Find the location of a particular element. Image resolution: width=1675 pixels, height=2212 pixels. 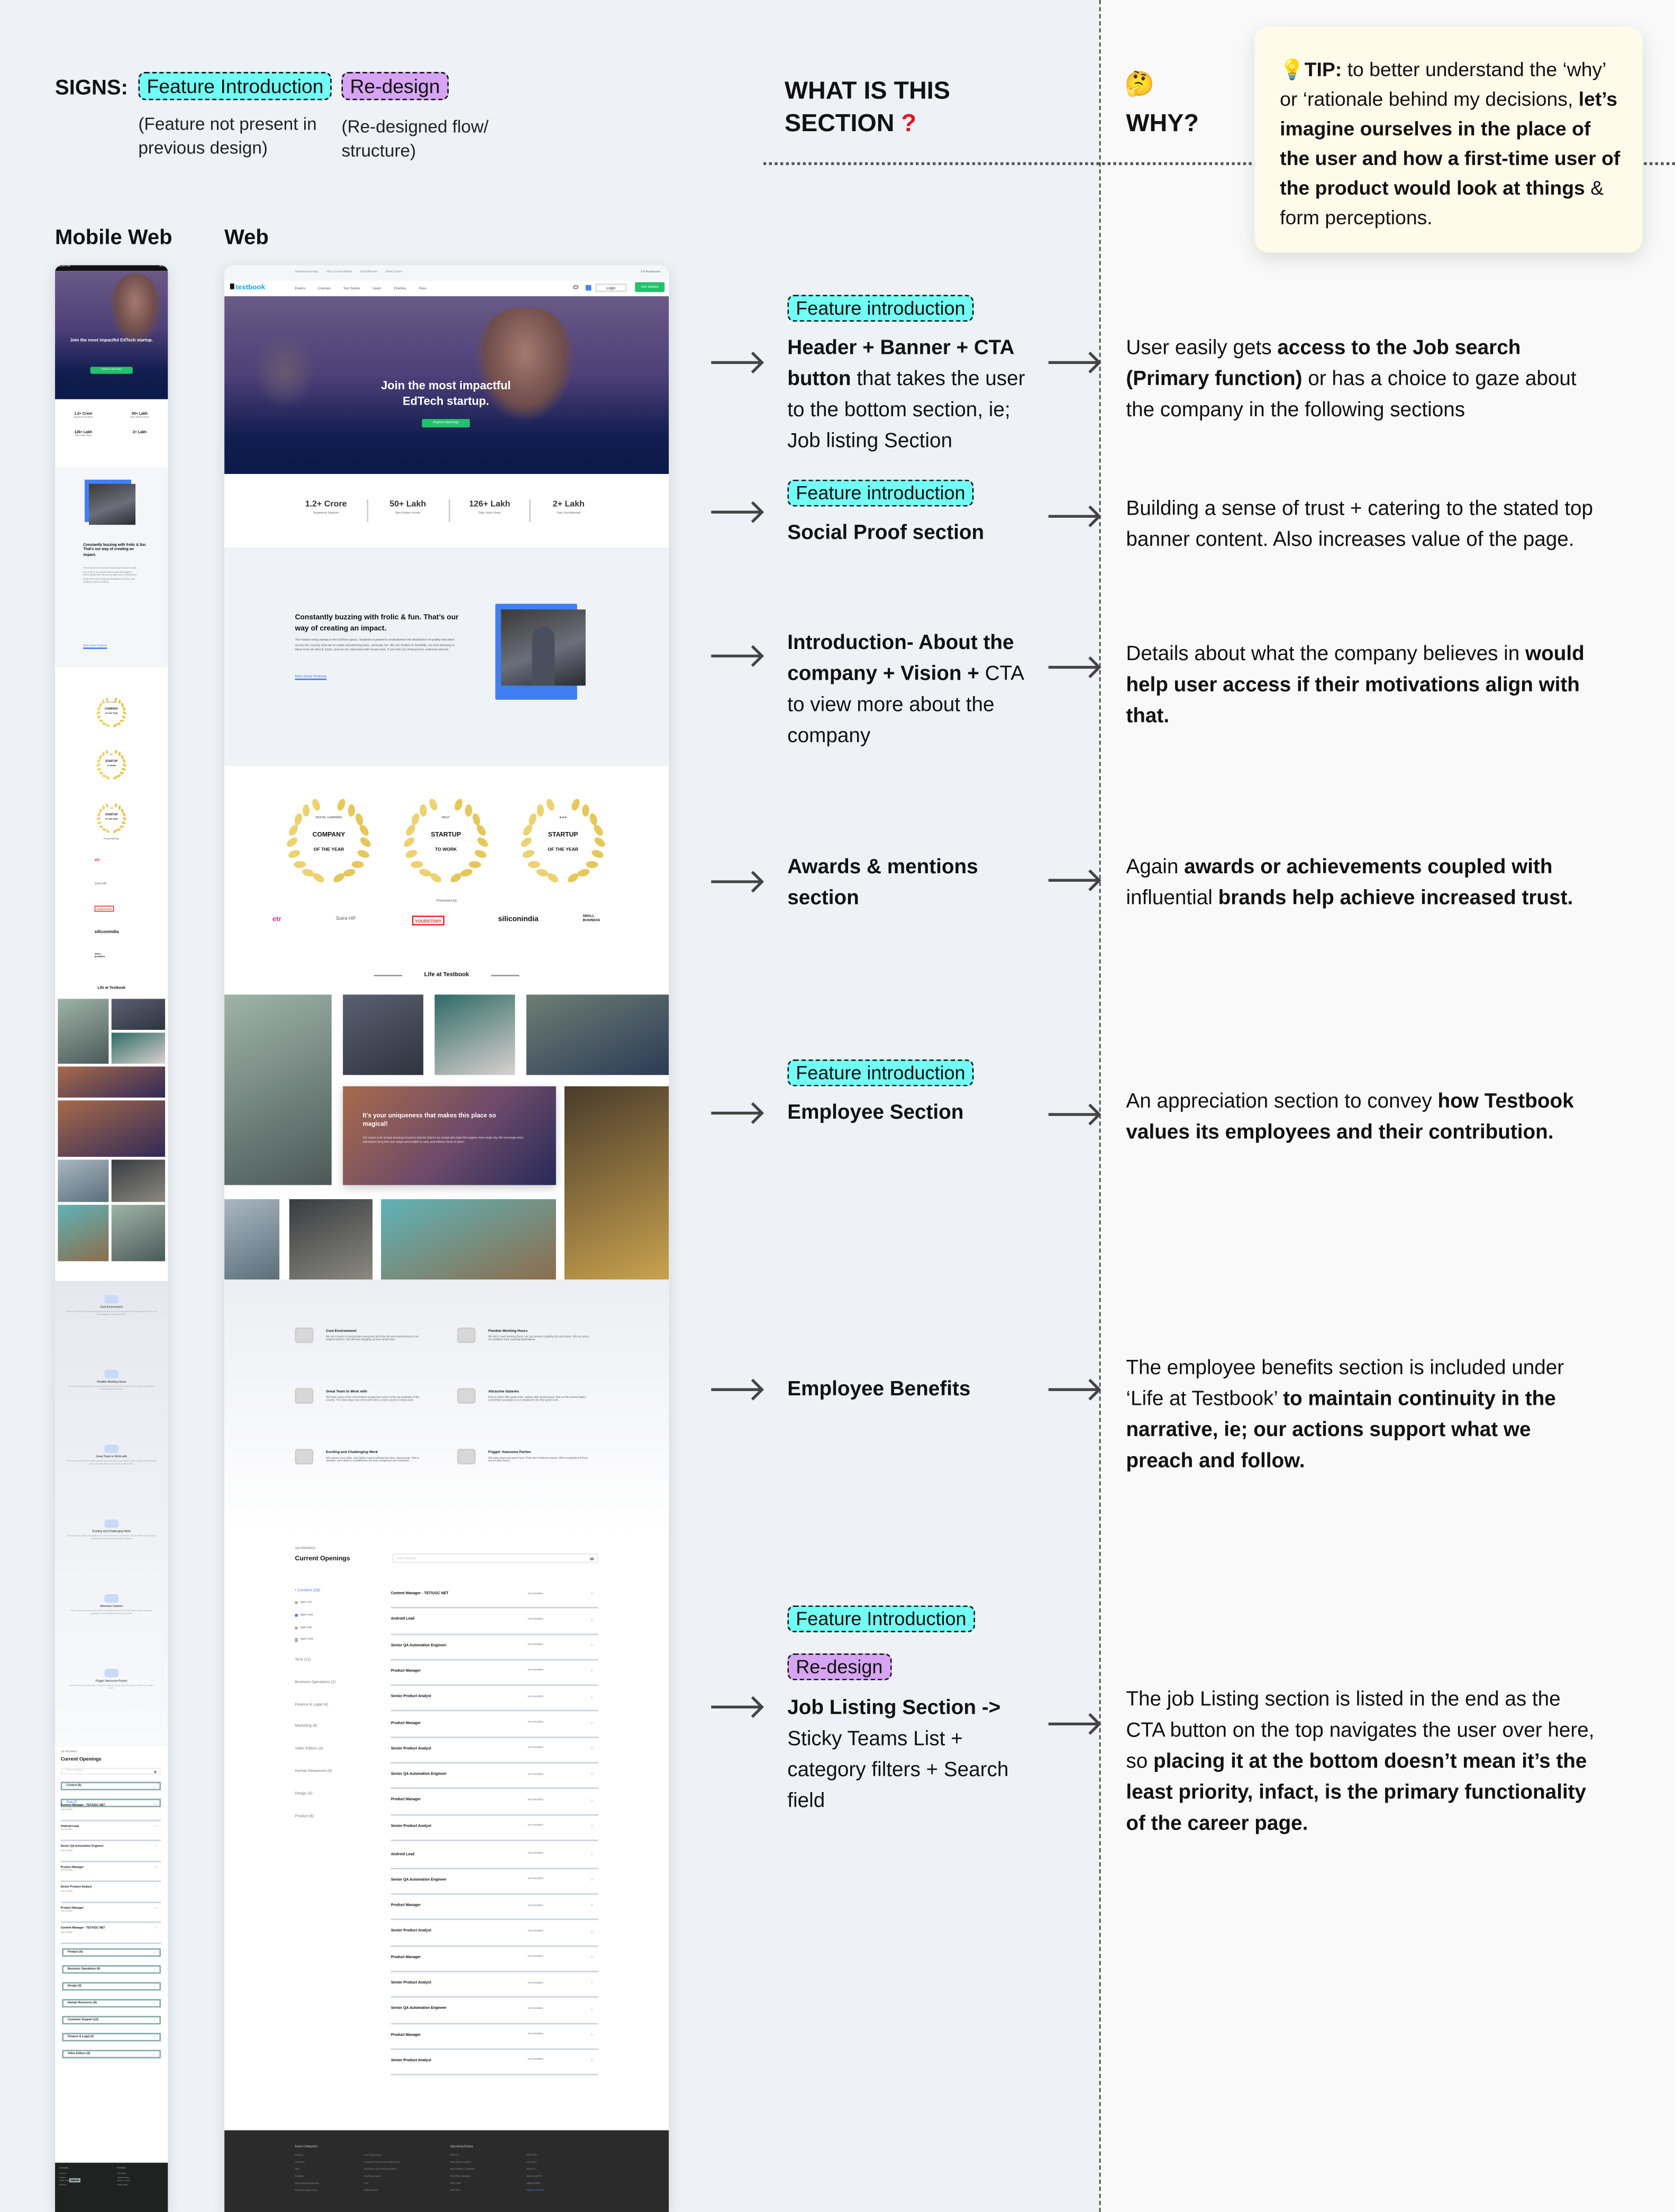

category-accordion: Video Editors (0) ˄ is located at coordinates (112, 2054).